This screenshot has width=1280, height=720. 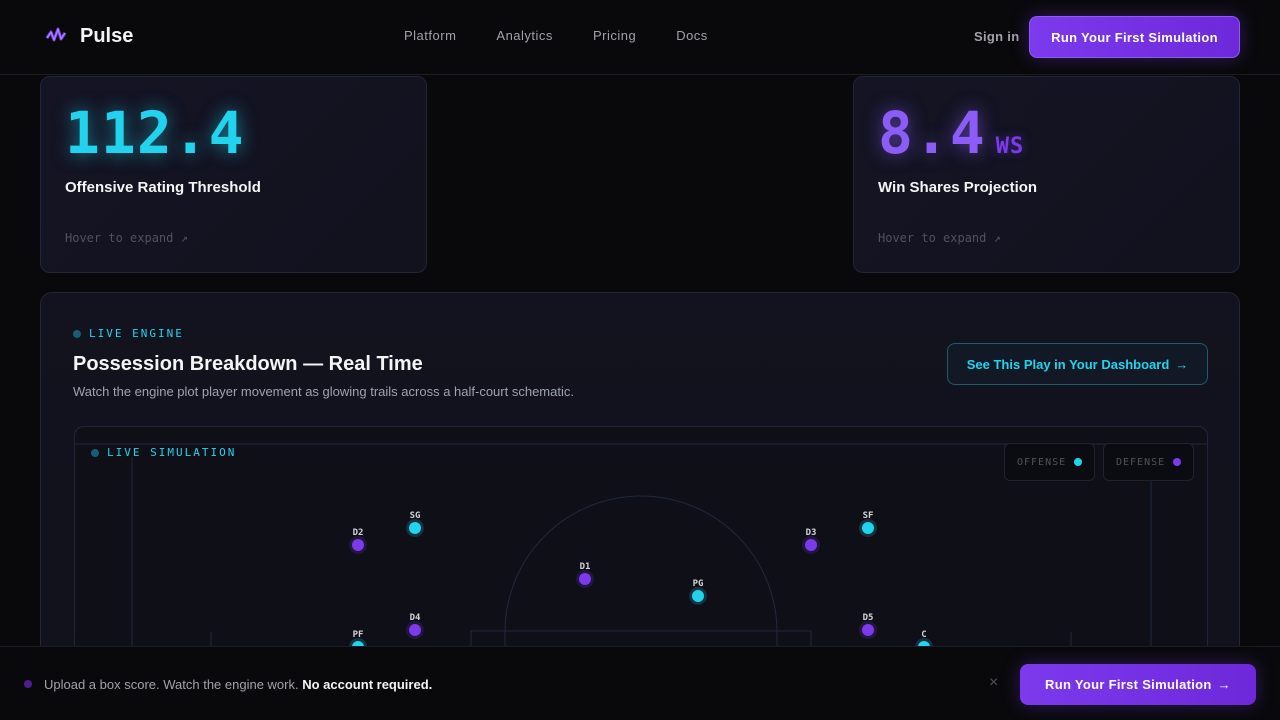 What do you see at coordinates (524, 35) in the screenshot?
I see `nav-link-analytics: Analytics` at bounding box center [524, 35].